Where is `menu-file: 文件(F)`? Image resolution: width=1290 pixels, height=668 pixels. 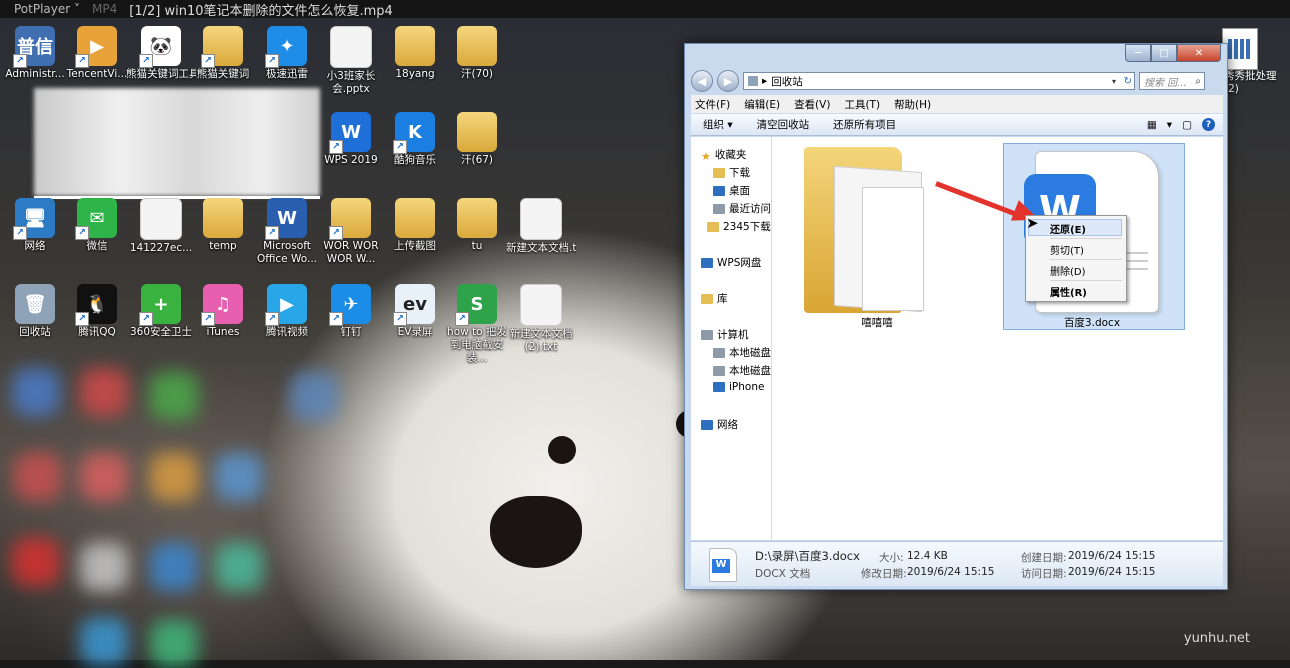 menu-file: 文件(F) is located at coordinates (712, 104).